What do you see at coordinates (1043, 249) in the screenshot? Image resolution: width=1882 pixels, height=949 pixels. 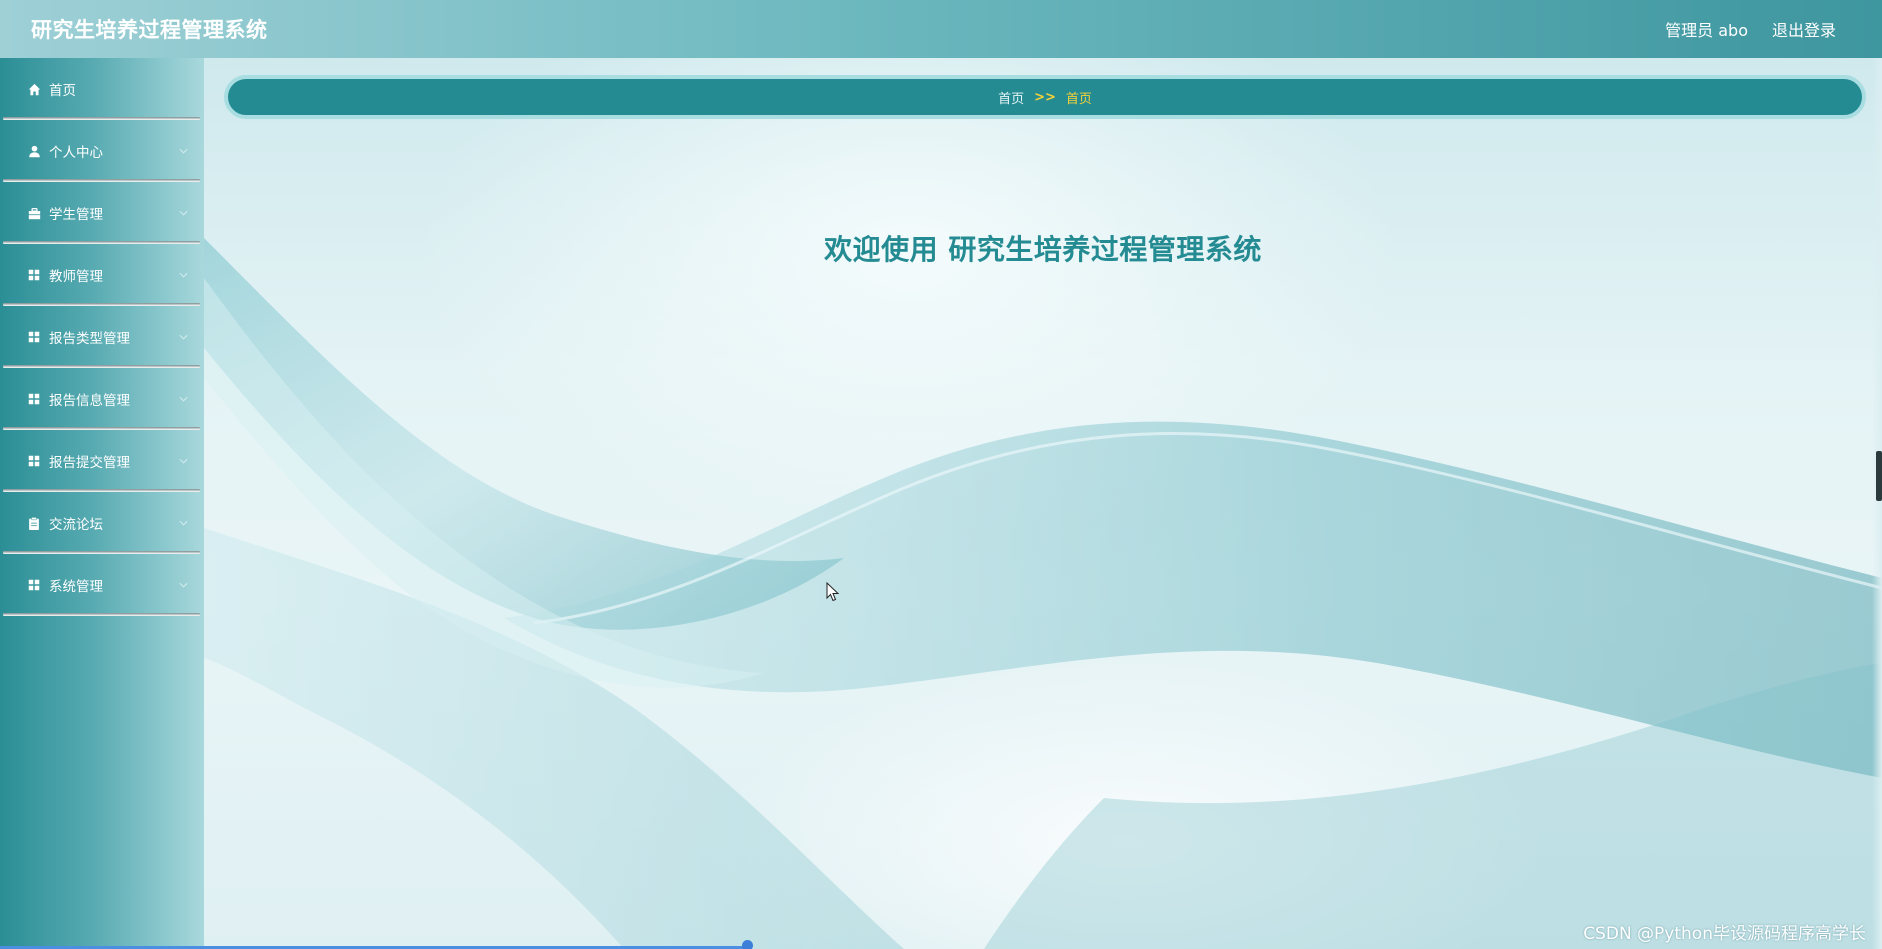 I see `welcome-heading: 欢迎使用 研究生培养过程管理系统` at bounding box center [1043, 249].